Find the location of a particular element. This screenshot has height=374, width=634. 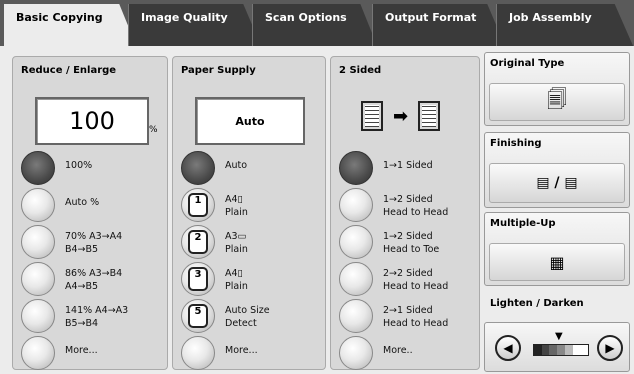

option-line1: Auto Size is located at coordinates (247, 310).